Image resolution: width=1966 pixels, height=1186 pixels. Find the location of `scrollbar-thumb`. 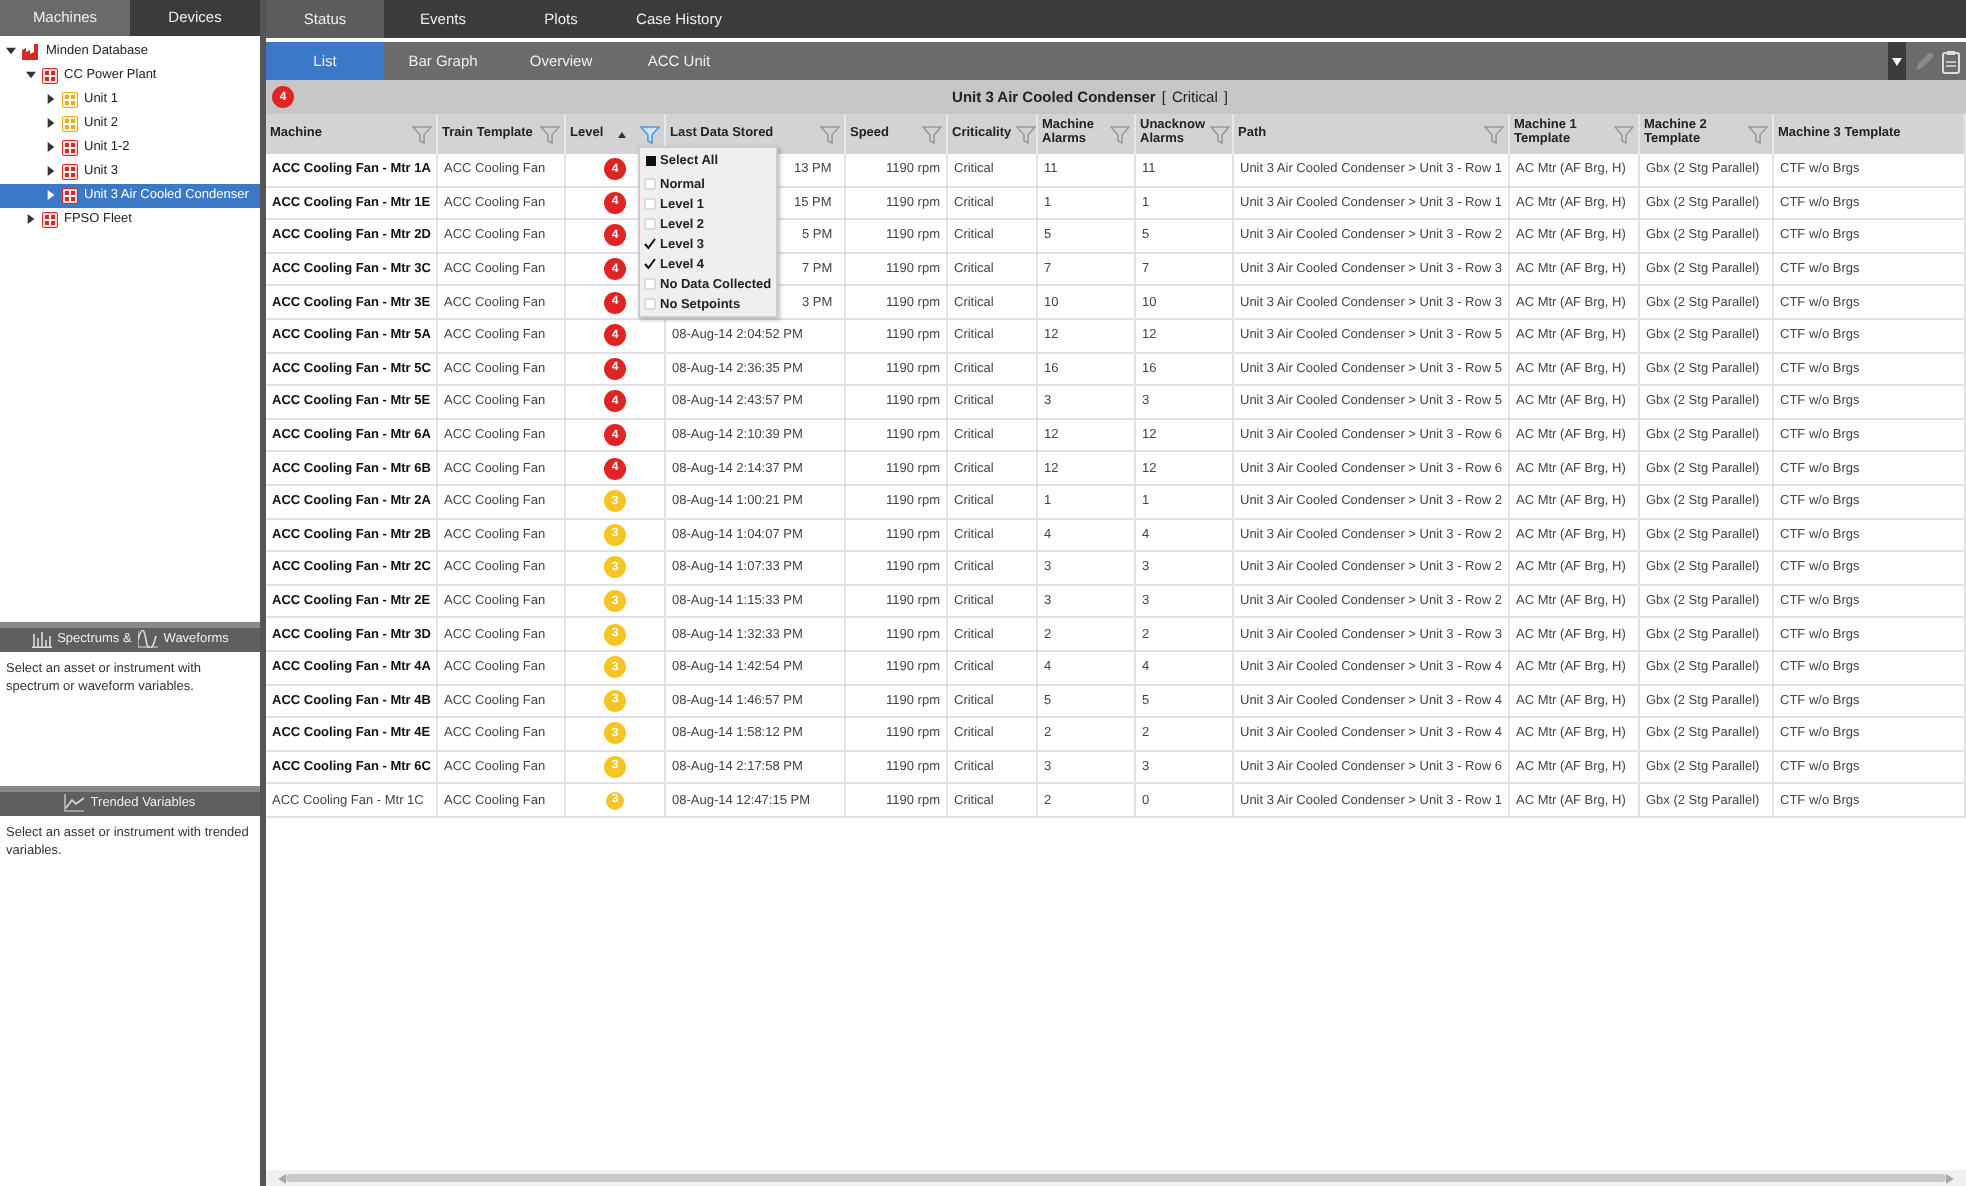

scrollbar-thumb is located at coordinates (1116, 1178).